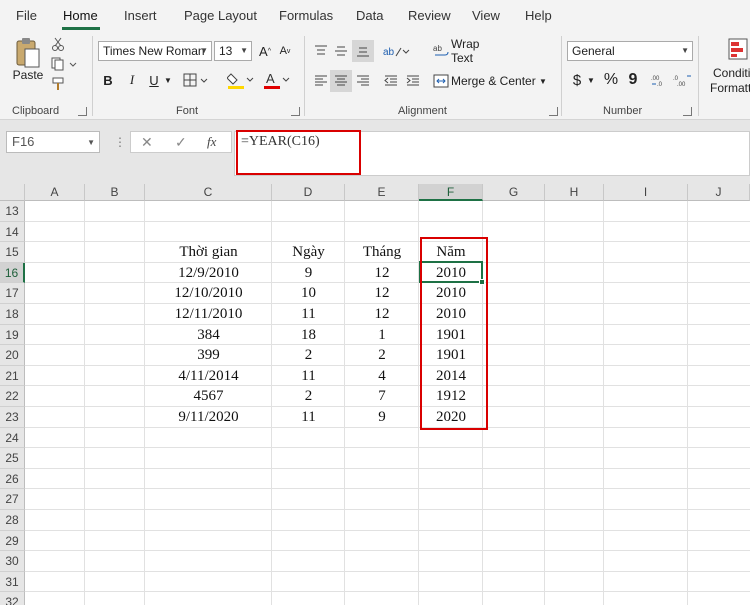 This screenshot has height=605, width=750. Describe the element at coordinates (451, 417) in the screenshot. I see `table-cell: 2020` at that location.